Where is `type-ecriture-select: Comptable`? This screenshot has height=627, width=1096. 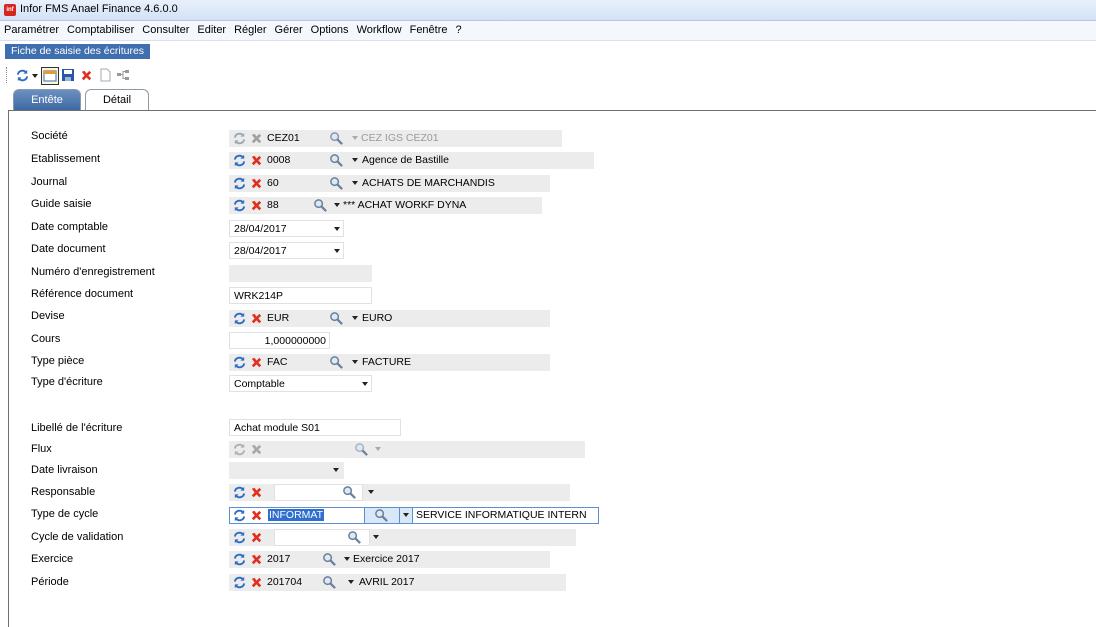 type-ecriture-select: Comptable is located at coordinates (300, 383).